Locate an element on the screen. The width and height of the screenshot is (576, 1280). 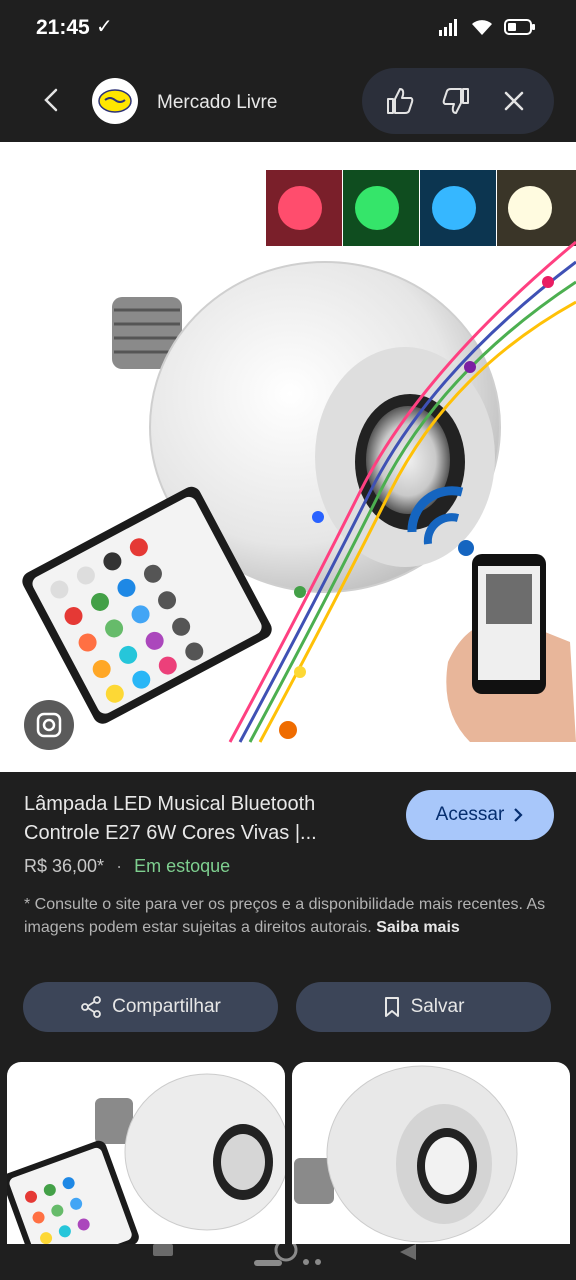
system-navigation-bar is located at coordinates (288, 1259).